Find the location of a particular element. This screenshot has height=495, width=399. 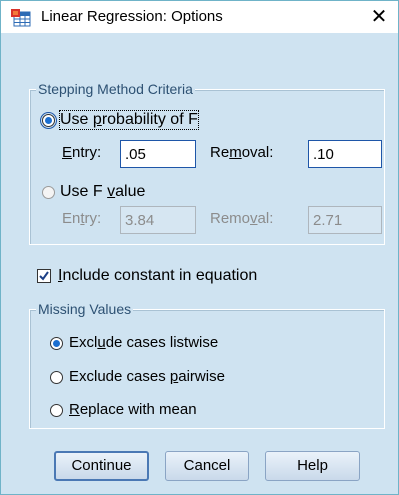

use-probability-label-prefix: Use is located at coordinates (76, 119).